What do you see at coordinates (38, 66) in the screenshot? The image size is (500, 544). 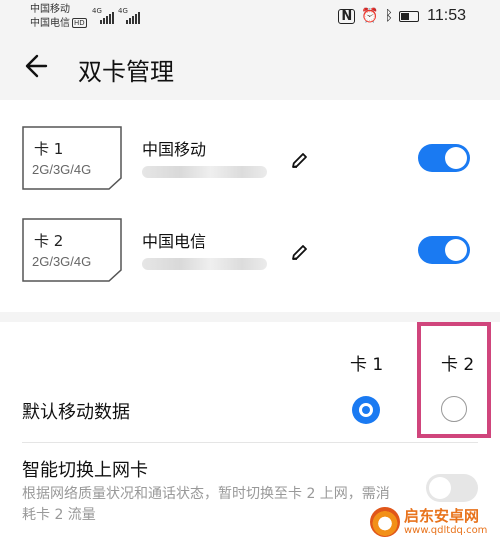 I see `back-arrow-icon` at bounding box center [38, 66].